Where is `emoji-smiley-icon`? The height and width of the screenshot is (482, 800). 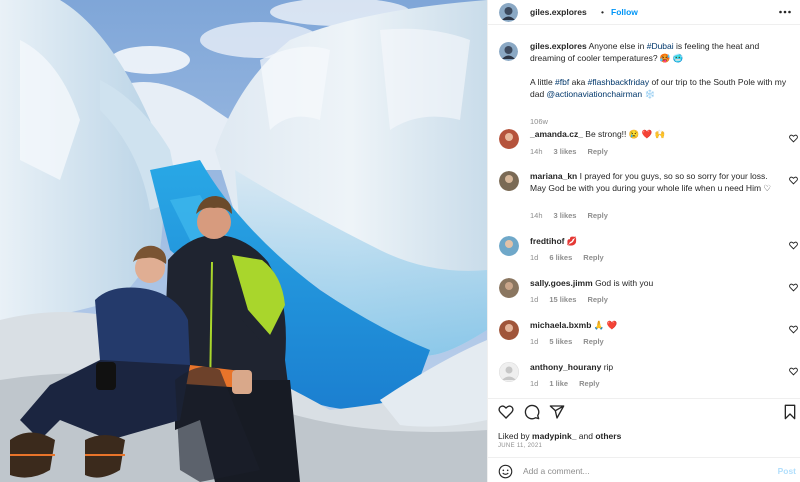
emoji-smiley-icon is located at coordinates (505, 471).